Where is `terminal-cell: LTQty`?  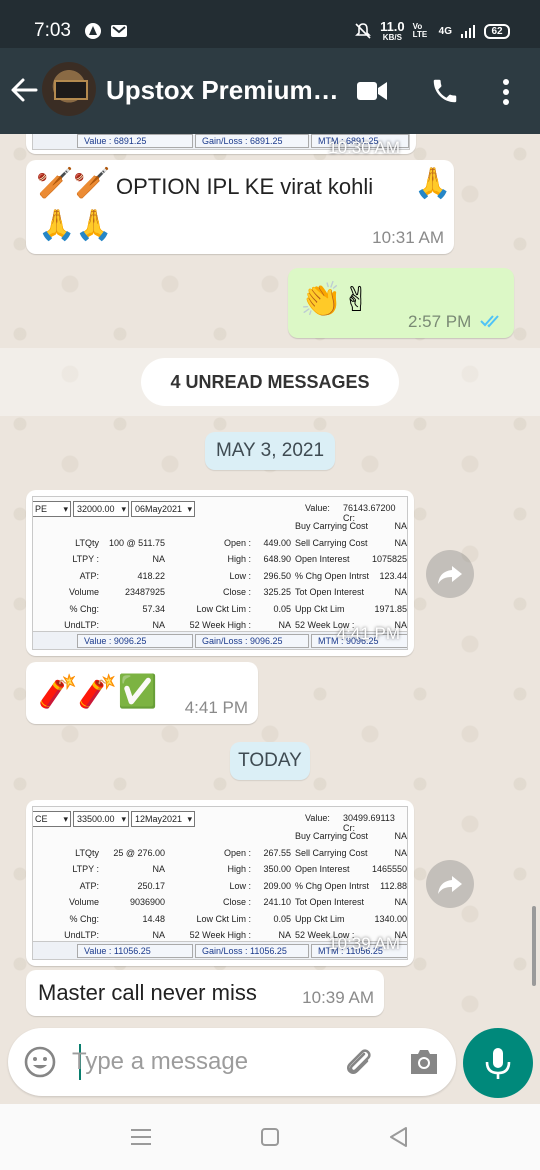
terminal-cell: LTQty is located at coordinates (87, 542).